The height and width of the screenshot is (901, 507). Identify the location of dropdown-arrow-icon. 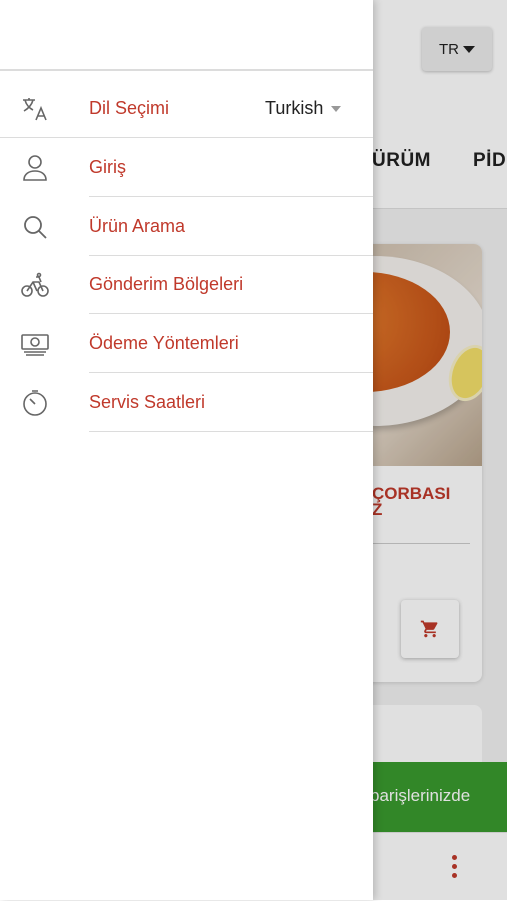
(336, 108).